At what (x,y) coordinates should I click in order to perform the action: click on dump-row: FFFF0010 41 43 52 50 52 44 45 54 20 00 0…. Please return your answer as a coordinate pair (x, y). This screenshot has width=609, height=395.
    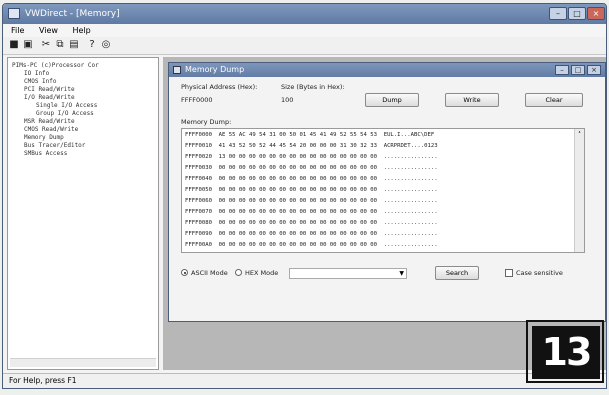
    Looking at the image, I should click on (311, 146).